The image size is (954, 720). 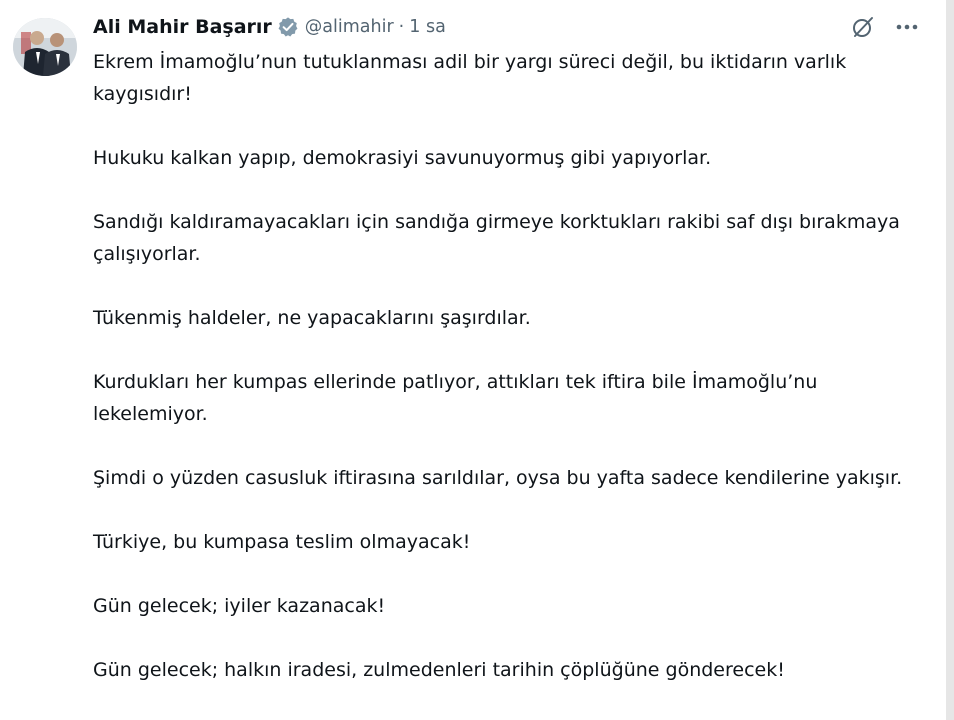 I want to click on timestamp: 1 sa, so click(x=427, y=27).